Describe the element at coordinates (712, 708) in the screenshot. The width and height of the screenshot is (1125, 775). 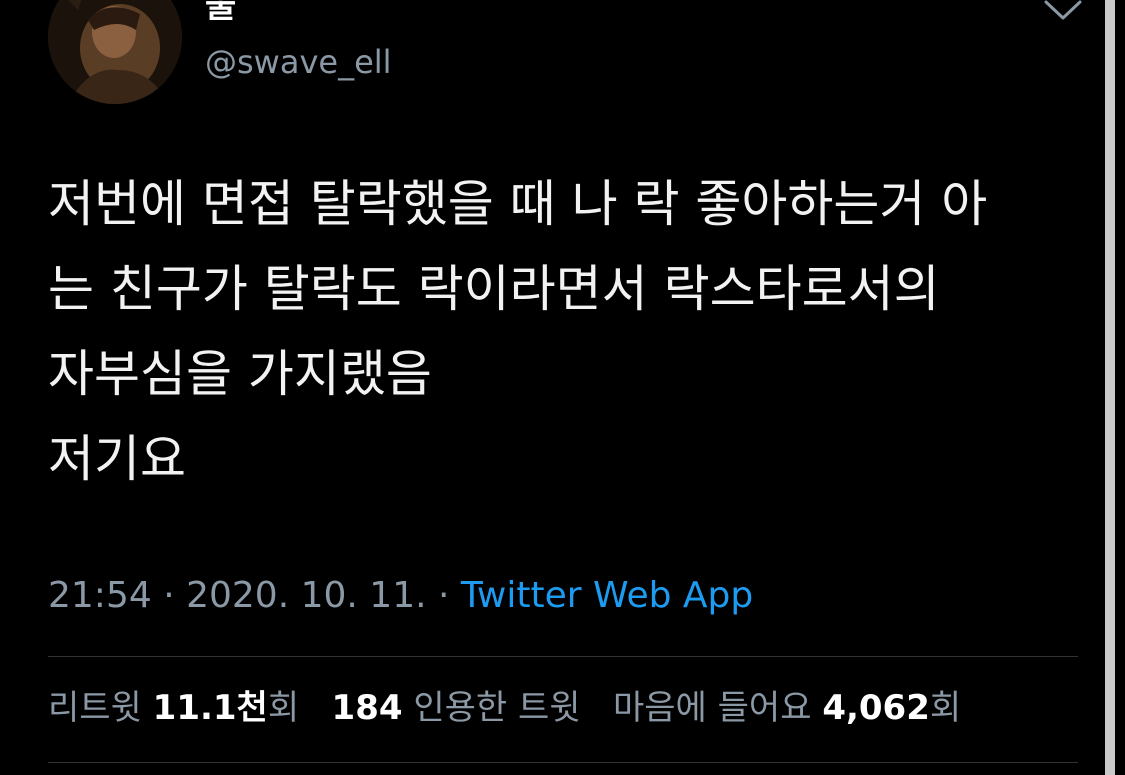
I see `likes-label: 마음에 들어요` at that location.